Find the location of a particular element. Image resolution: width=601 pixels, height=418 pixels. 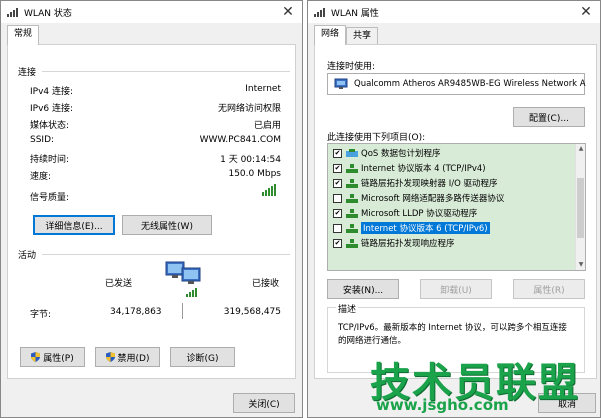

scroll-down-icon: ▼ is located at coordinates (580, 265).